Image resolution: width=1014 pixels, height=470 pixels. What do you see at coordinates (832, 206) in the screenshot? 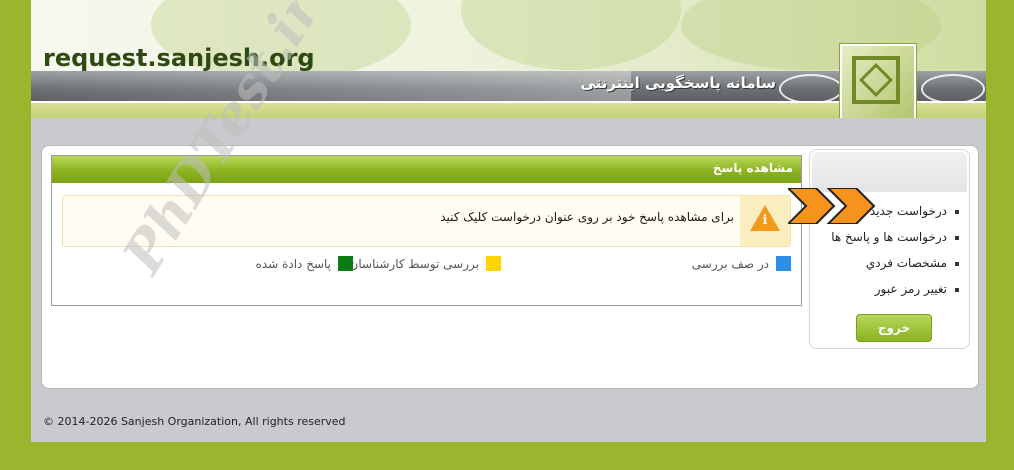
I see `double-arrow-icon` at bounding box center [832, 206].